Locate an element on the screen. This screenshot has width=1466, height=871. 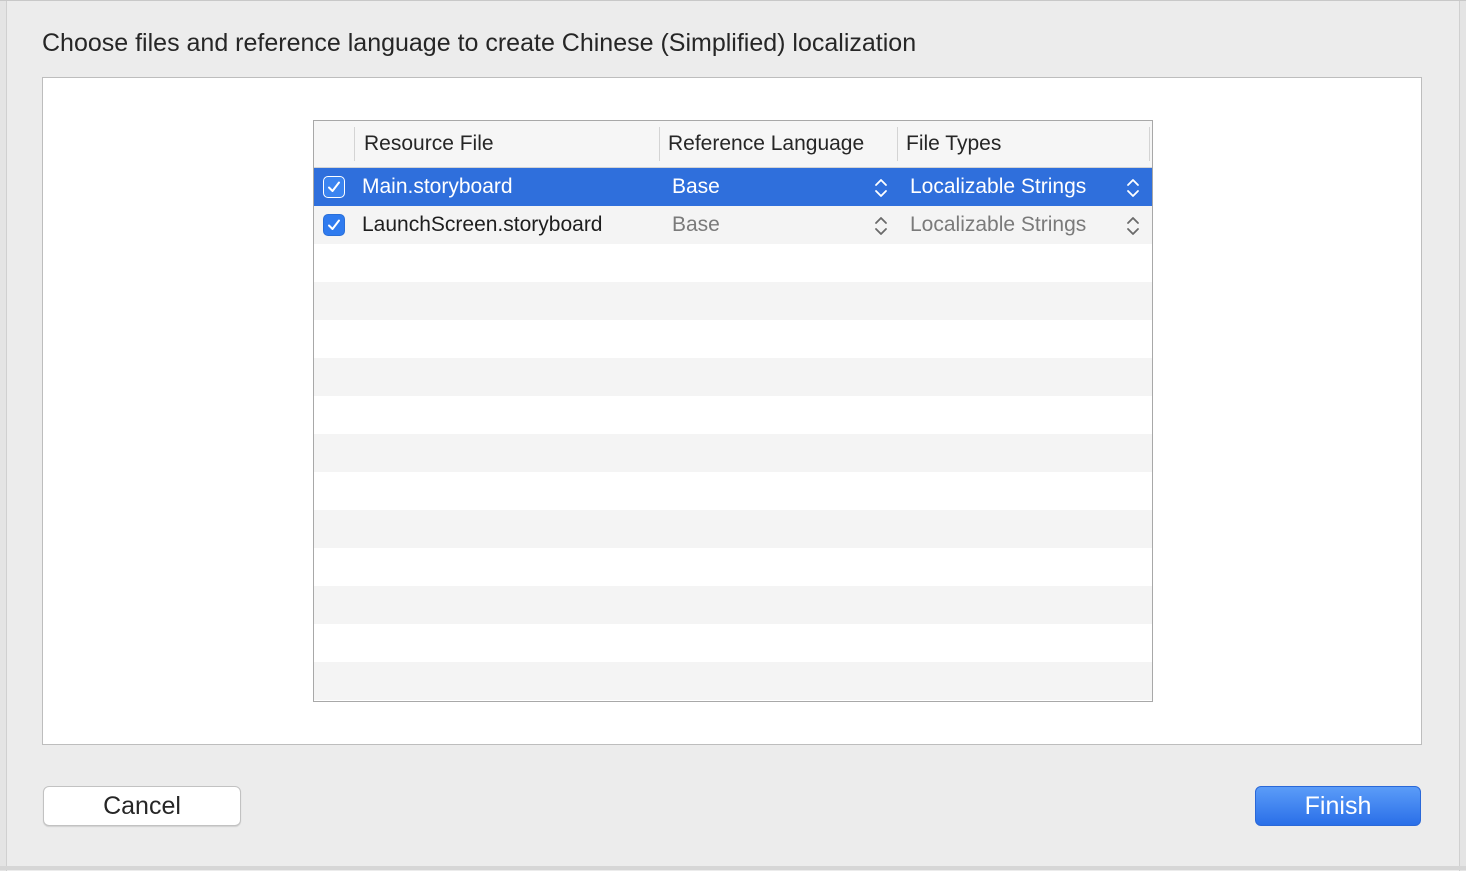
window-bottom-edge is located at coordinates (733, 868).